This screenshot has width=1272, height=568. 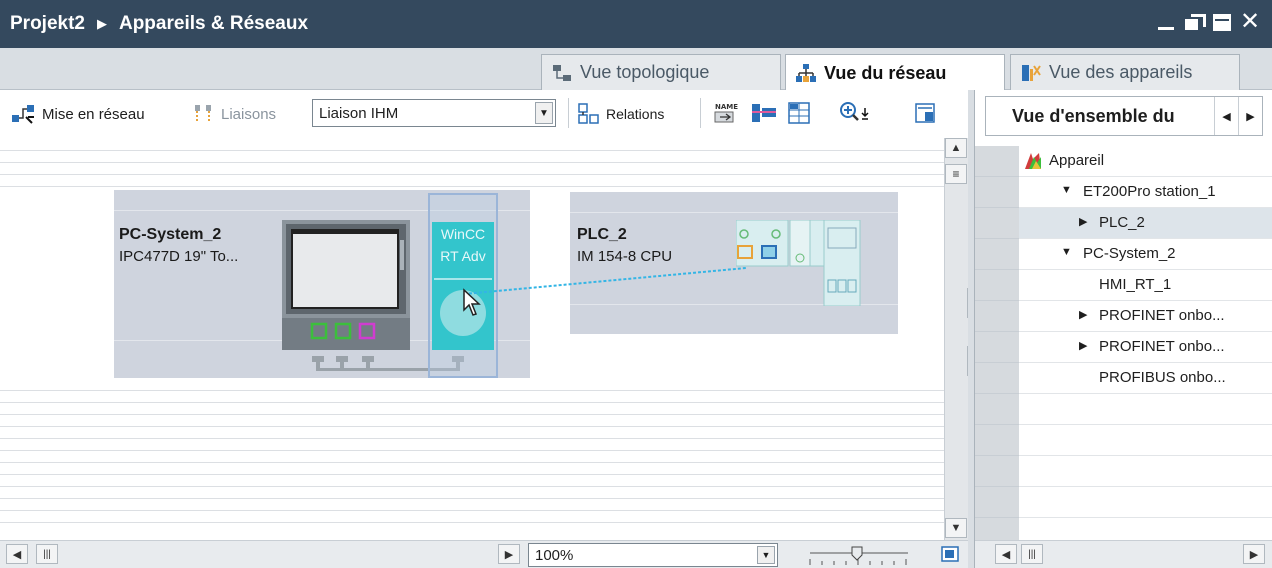 What do you see at coordinates (463, 234) in the screenshot?
I see `wincc-label-line1: WinCC` at bounding box center [463, 234].